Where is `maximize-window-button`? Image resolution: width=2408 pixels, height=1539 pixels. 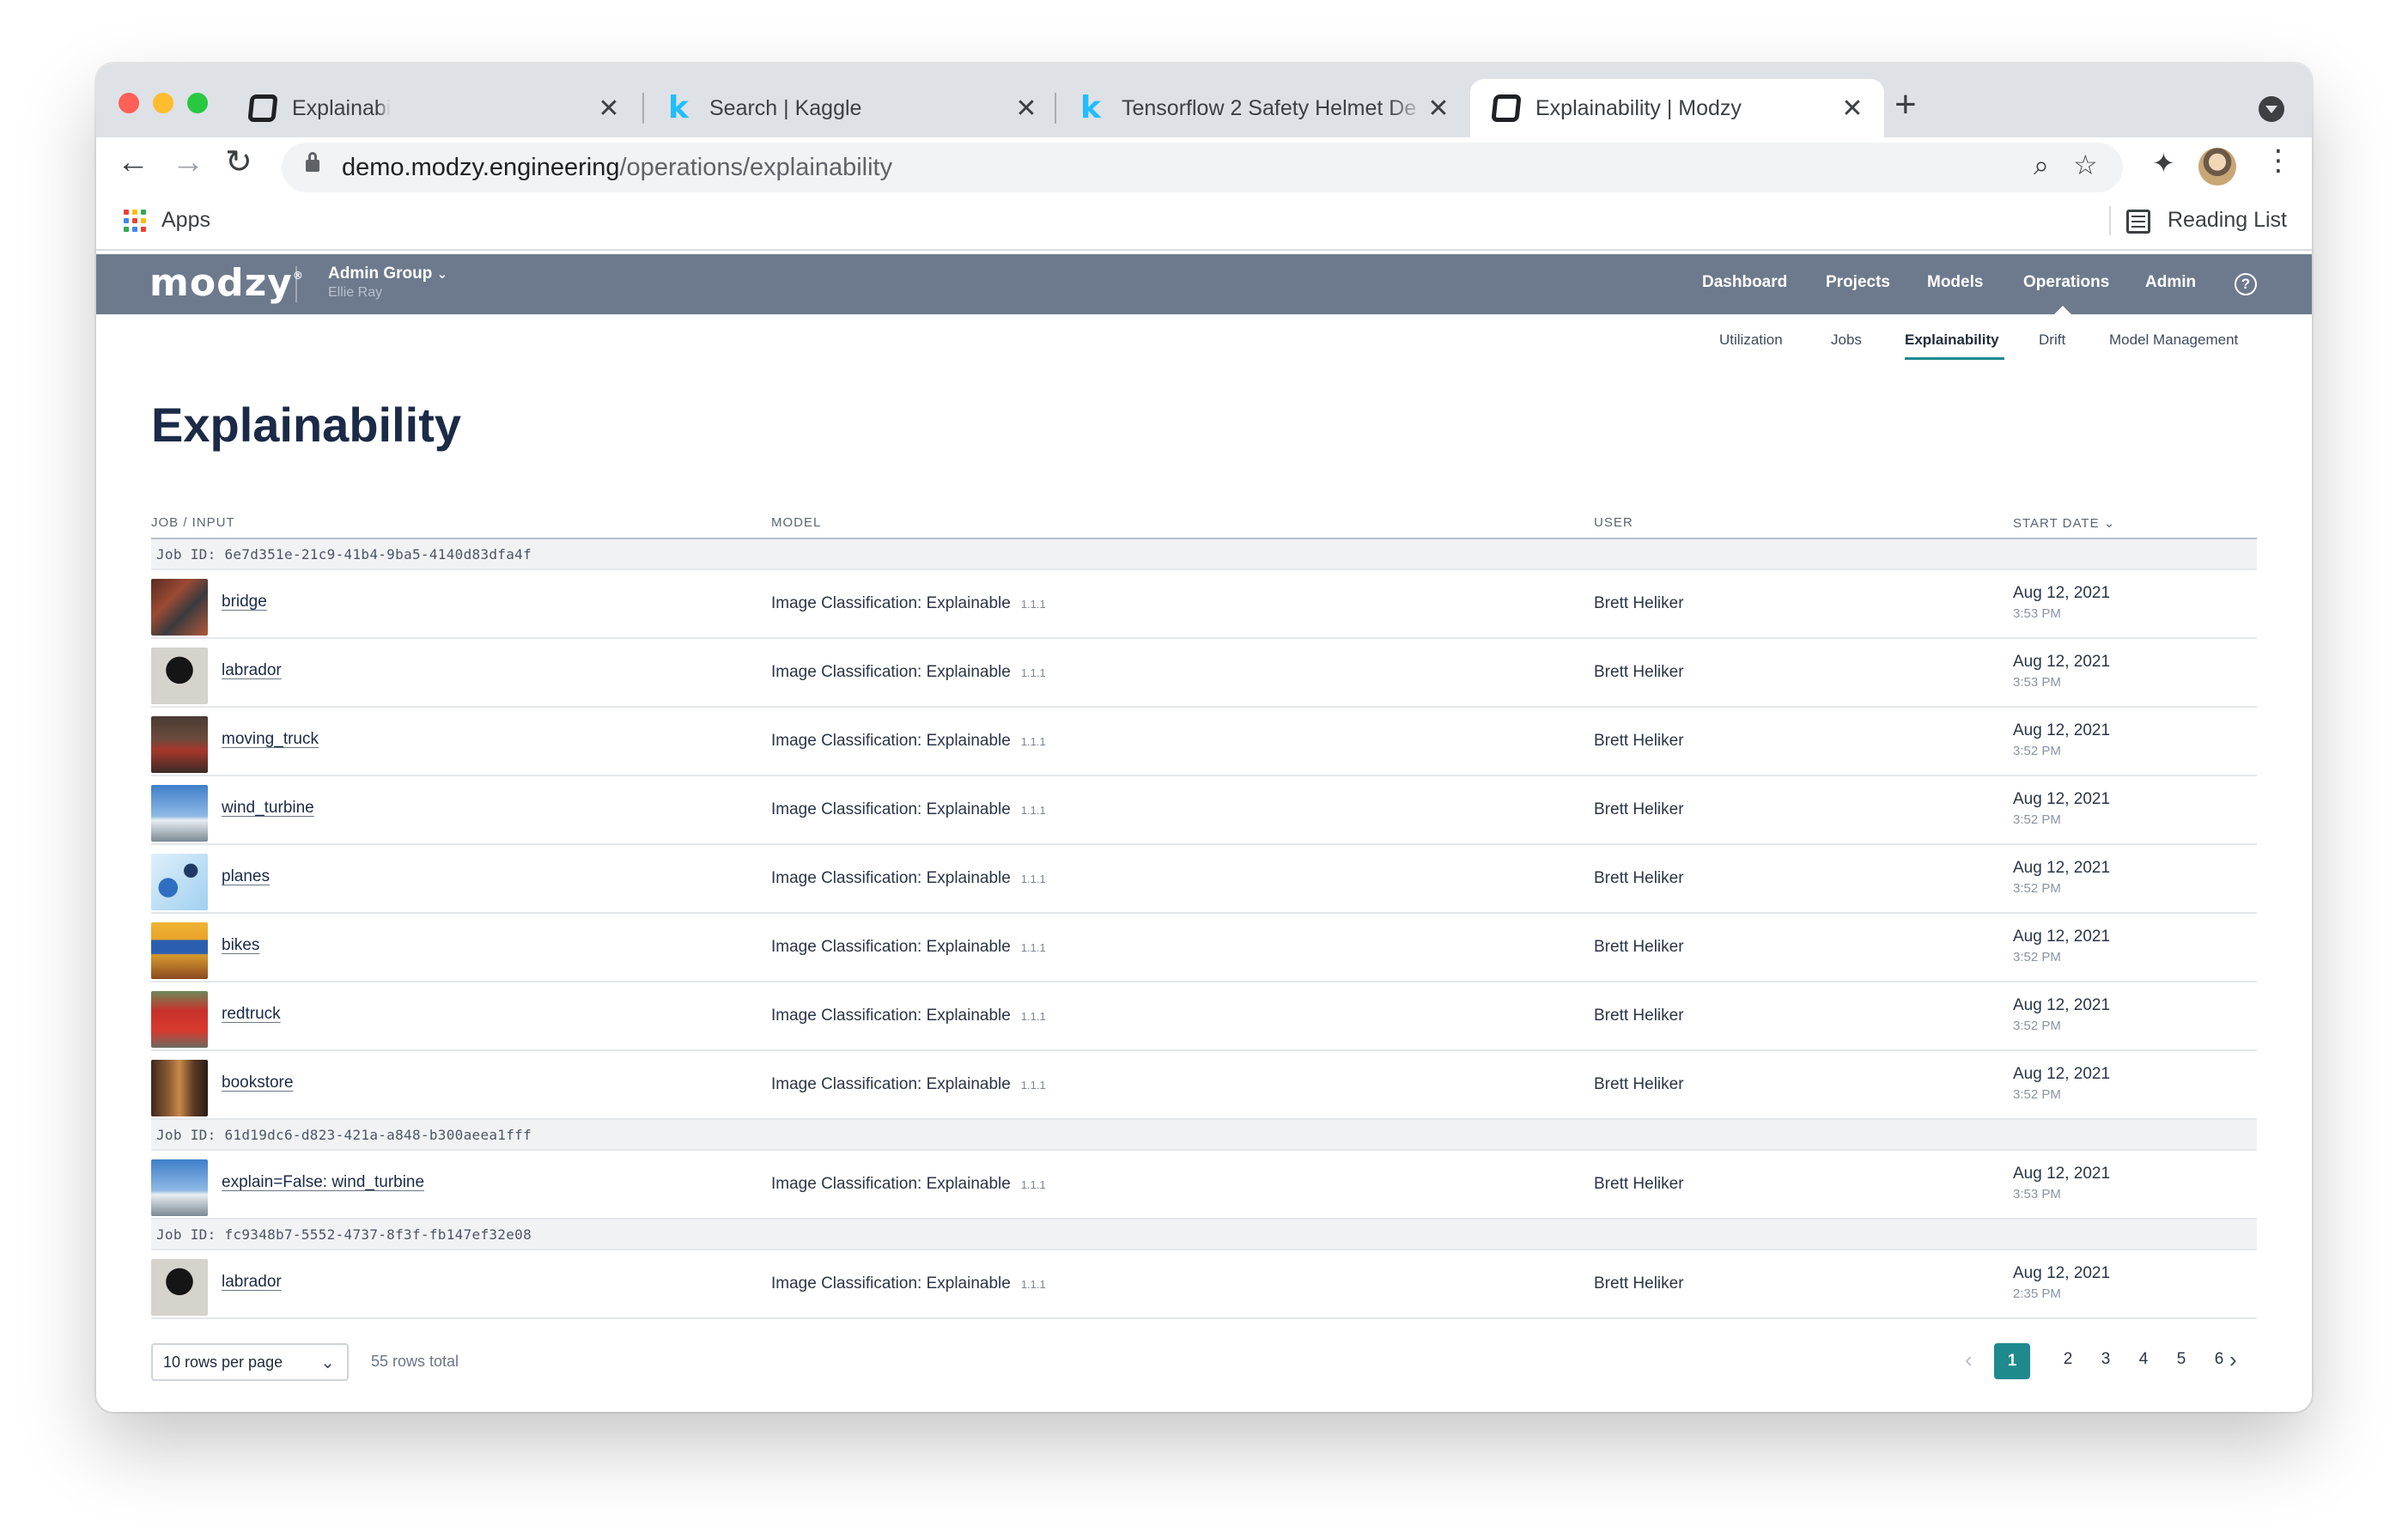
maximize-window-button is located at coordinates (197, 103).